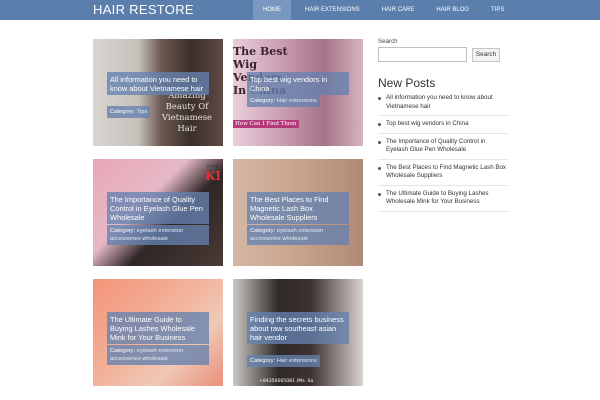 The width and height of the screenshot is (600, 400). What do you see at coordinates (272, 10) in the screenshot?
I see `nav-home: HOME` at bounding box center [272, 10].